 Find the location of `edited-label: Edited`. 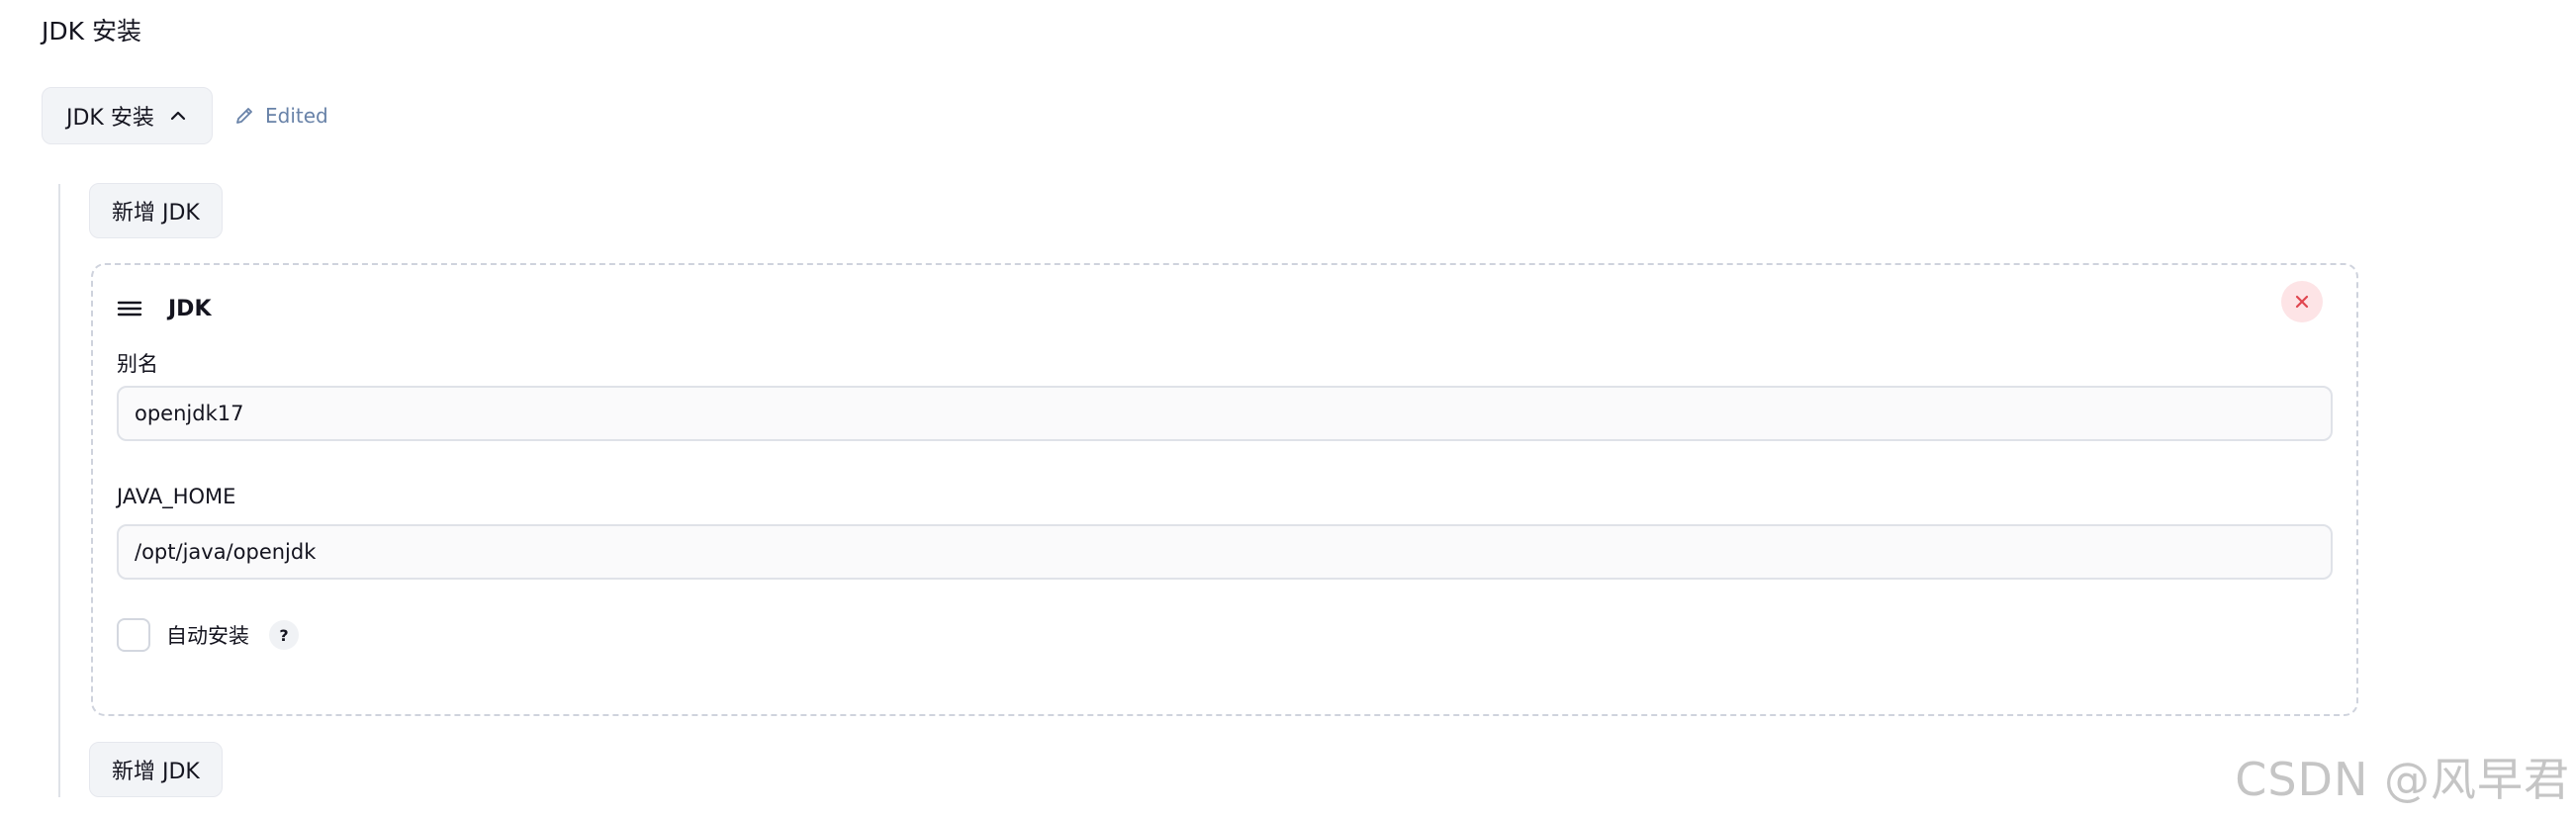

edited-label: Edited is located at coordinates (297, 116).